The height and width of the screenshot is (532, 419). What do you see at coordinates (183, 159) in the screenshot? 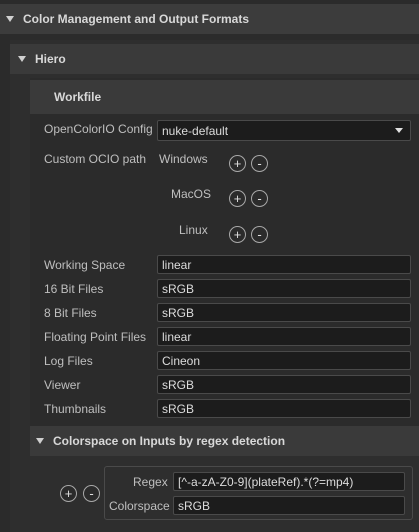
I see `platform-label-windows: Windows` at bounding box center [183, 159].